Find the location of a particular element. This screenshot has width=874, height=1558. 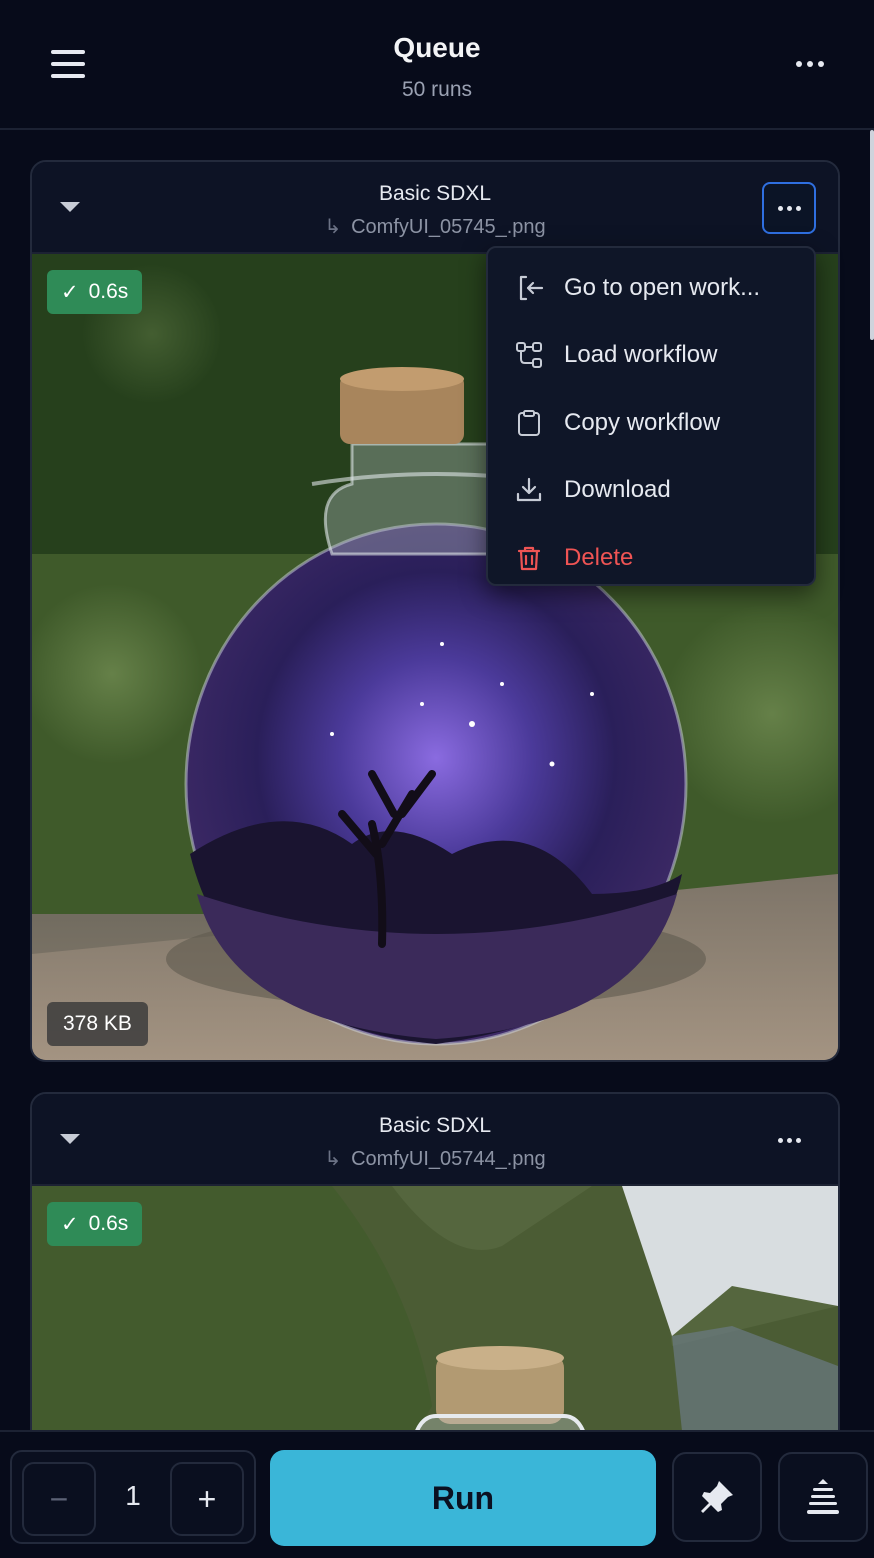

go-to-open-icon is located at coordinates (531, 287).